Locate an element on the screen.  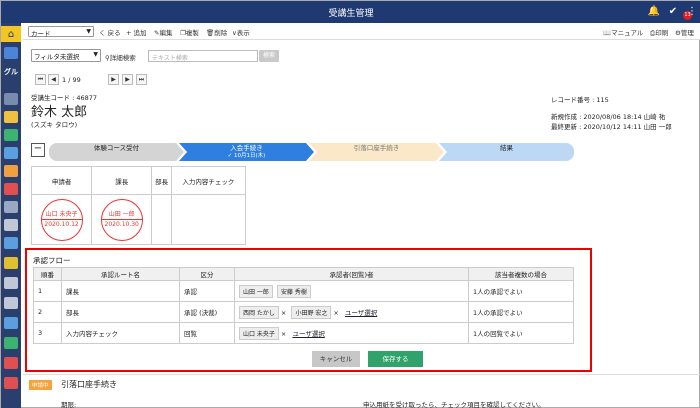
shop-icon is located at coordinates (11, 263).